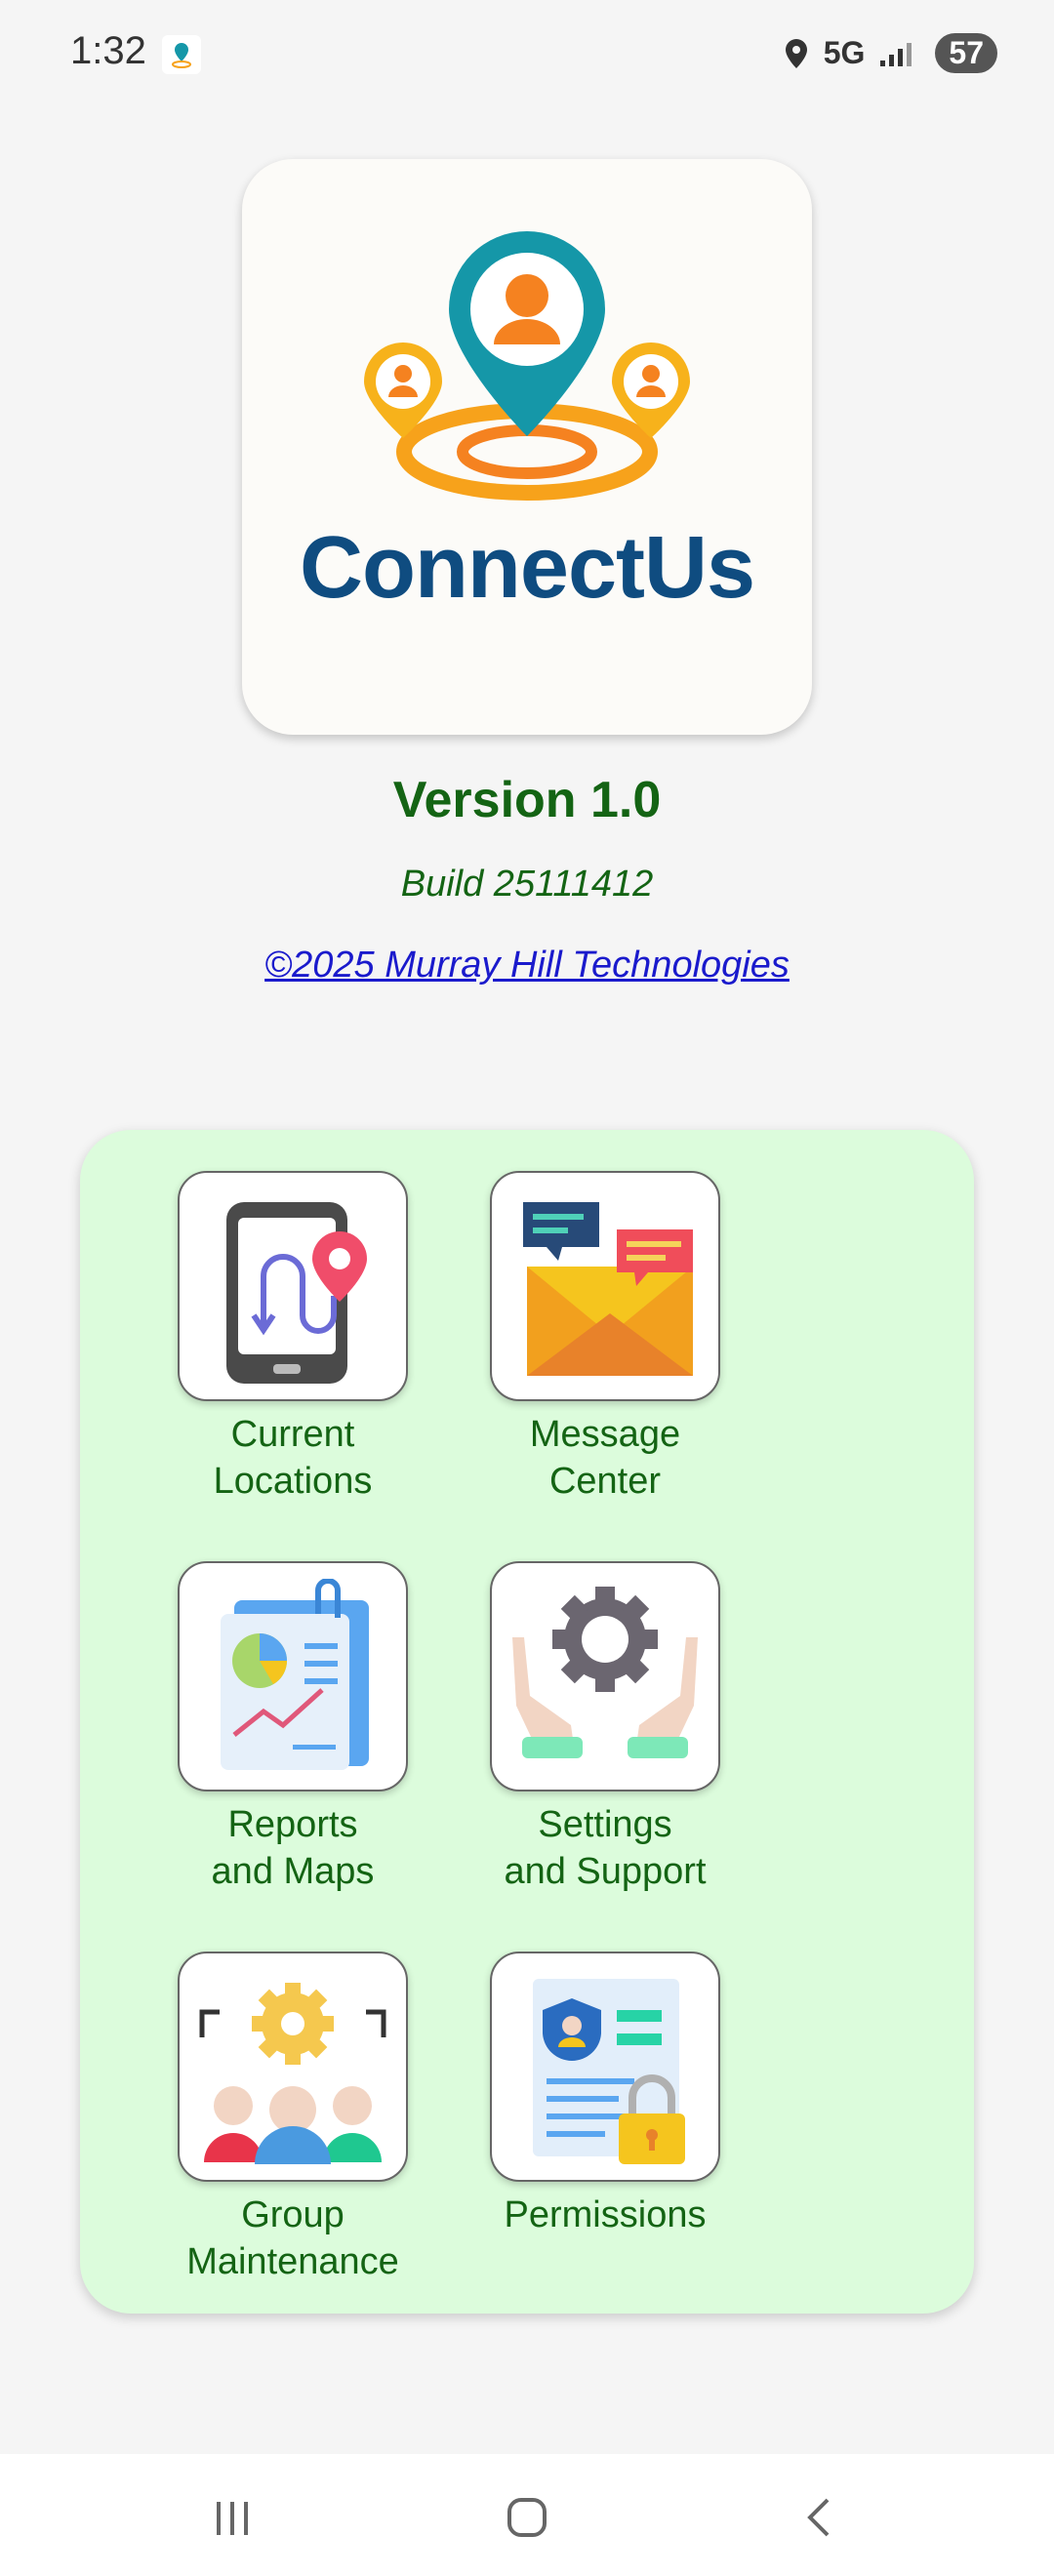 This screenshot has width=1054, height=2576. Describe the element at coordinates (527, 965) in the screenshot. I see `copyright-link: ©2025 Murray Hill Technologies` at that location.